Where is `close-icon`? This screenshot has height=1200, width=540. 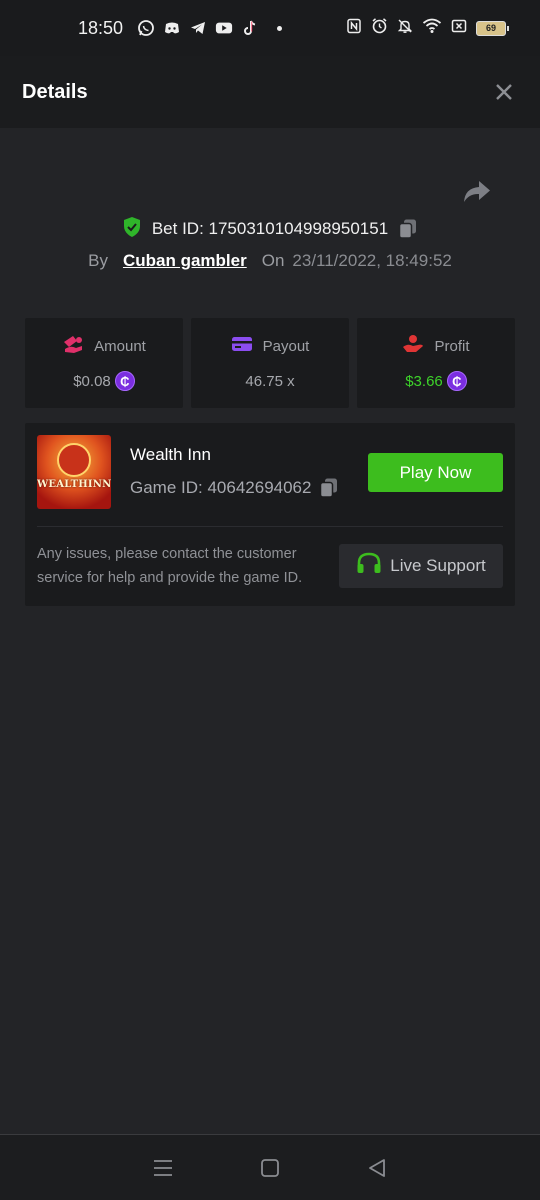 close-icon is located at coordinates (504, 92).